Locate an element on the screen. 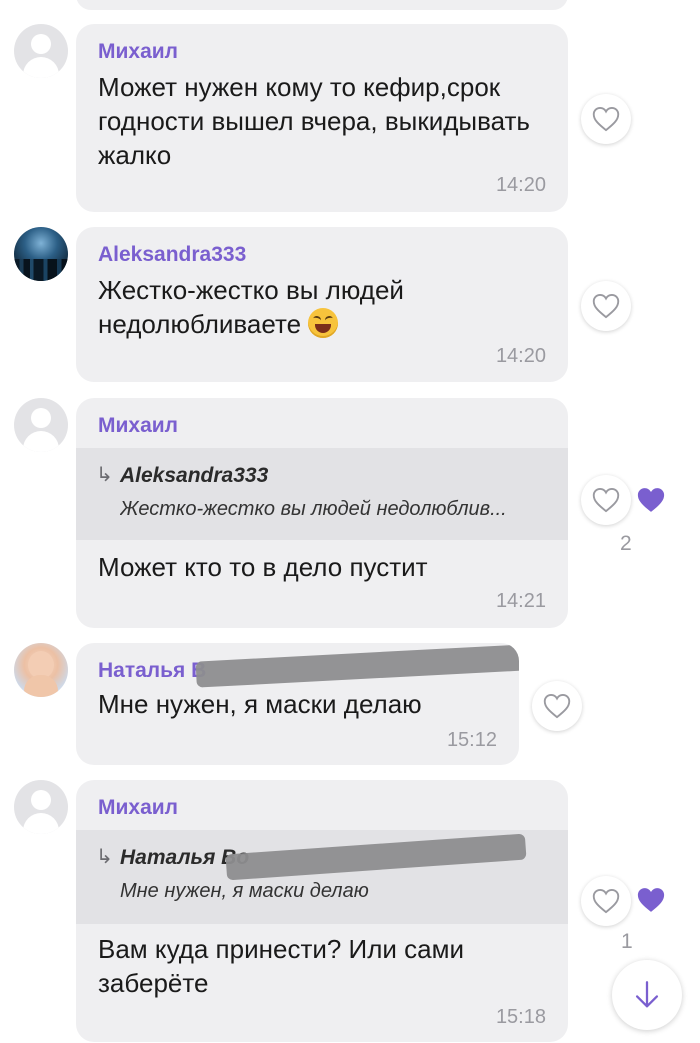  message-bubble: Наталья В Мне нужен, я маски делаю 15:12 is located at coordinates (297, 704).